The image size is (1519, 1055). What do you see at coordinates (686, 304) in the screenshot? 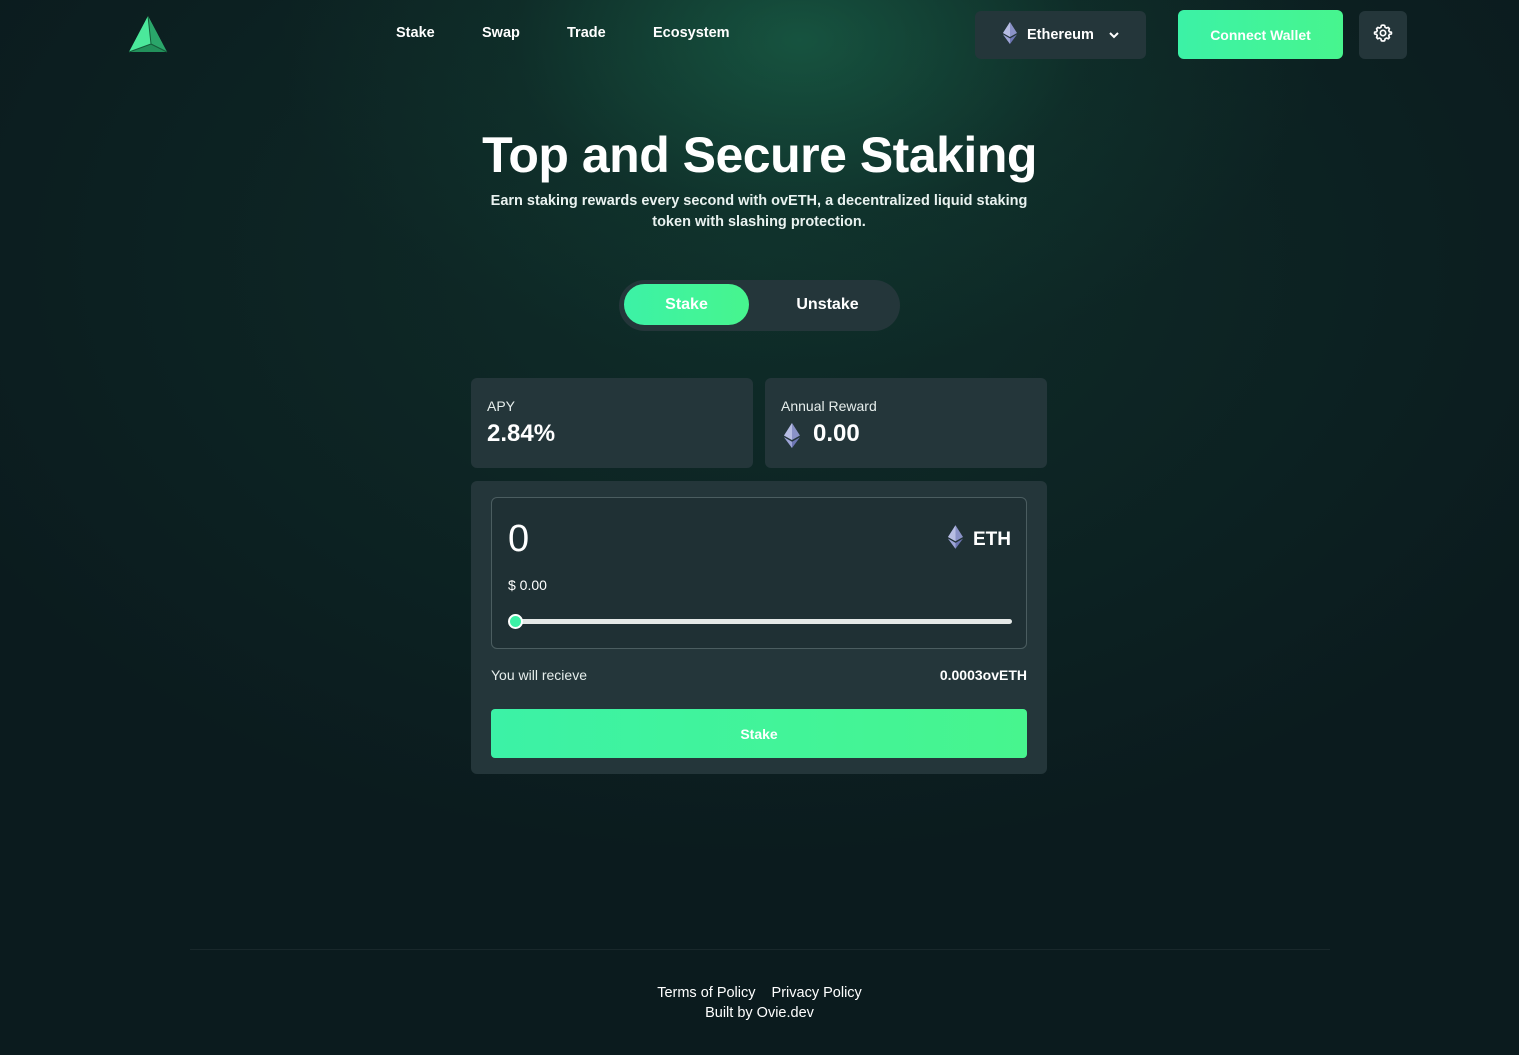
I see `tab-stake: Stake` at bounding box center [686, 304].